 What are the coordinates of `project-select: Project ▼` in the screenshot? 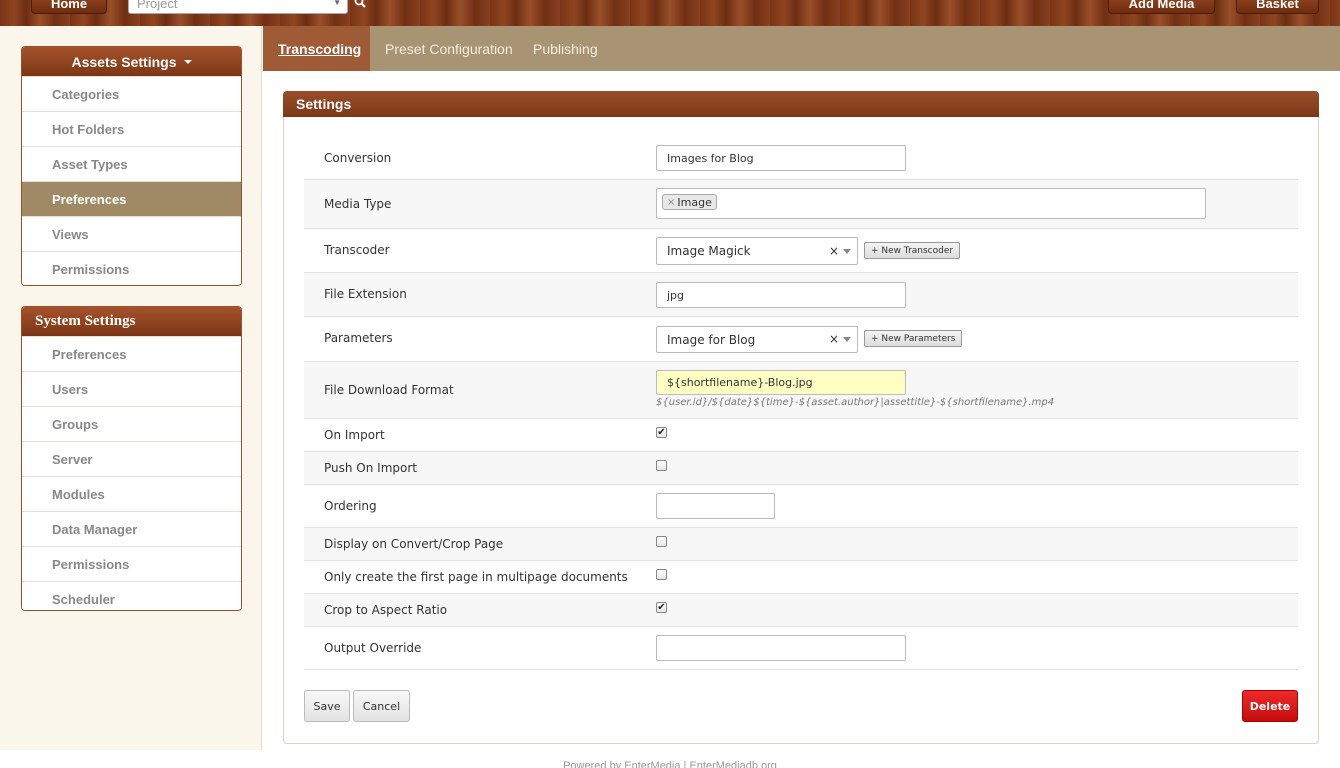 It's located at (238, 7).